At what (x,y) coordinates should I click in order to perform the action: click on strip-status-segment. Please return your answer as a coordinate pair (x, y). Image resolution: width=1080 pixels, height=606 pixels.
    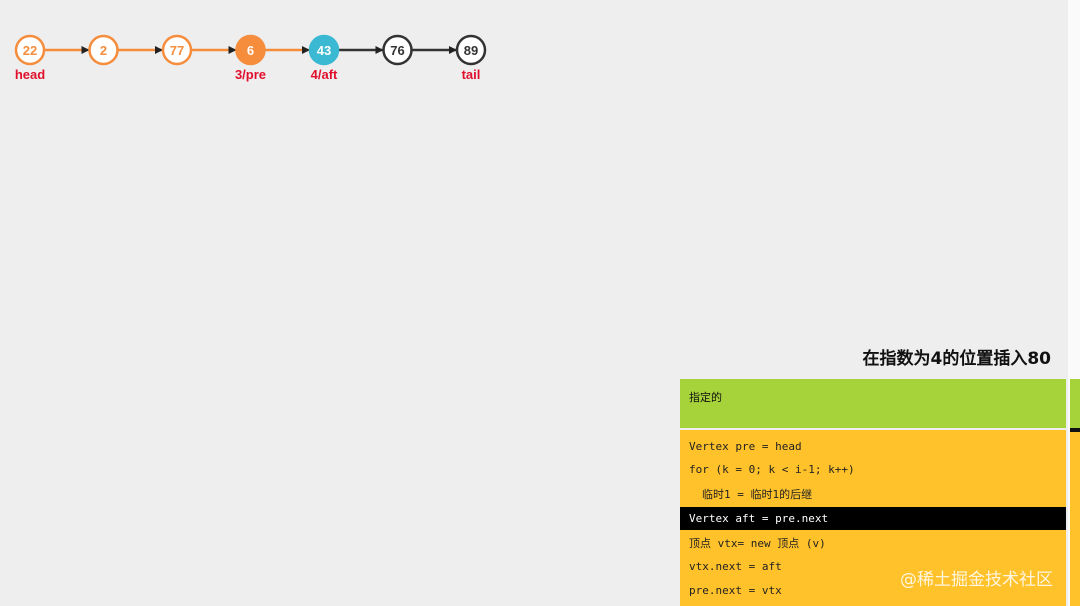
    Looking at the image, I should click on (1075, 403).